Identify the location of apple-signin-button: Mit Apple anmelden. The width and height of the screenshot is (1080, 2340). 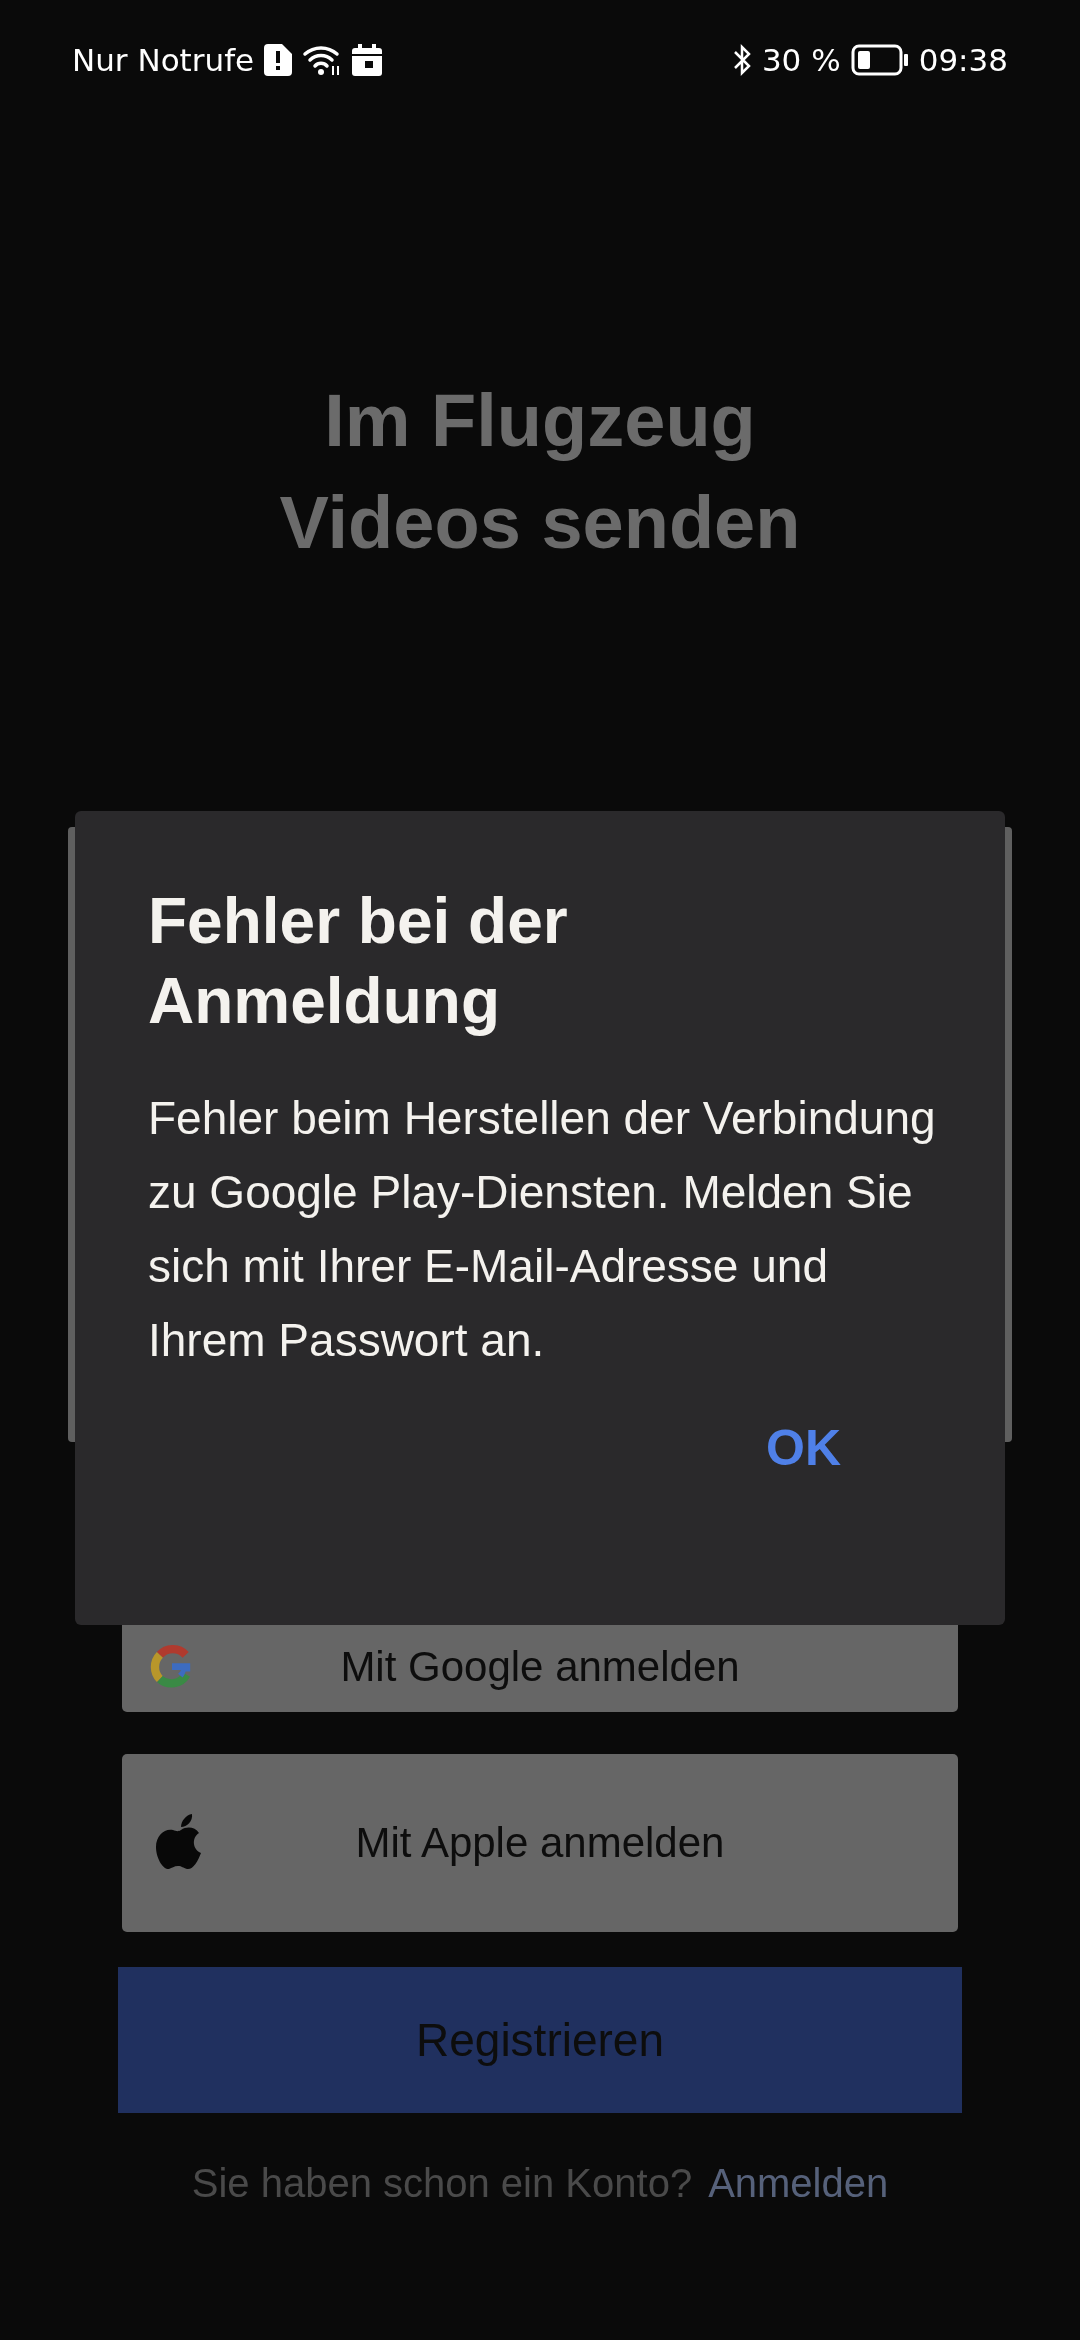
(540, 1843).